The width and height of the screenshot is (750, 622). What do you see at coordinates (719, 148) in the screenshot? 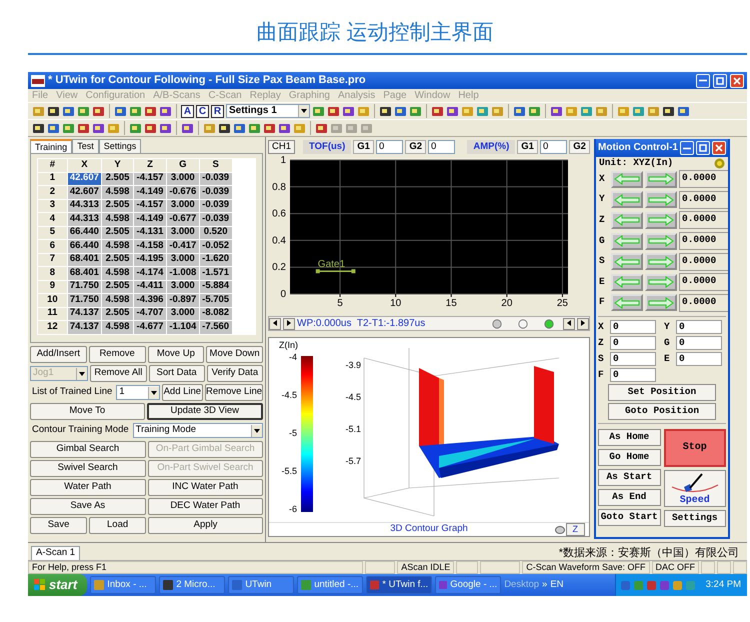
I see `close-button` at bounding box center [719, 148].